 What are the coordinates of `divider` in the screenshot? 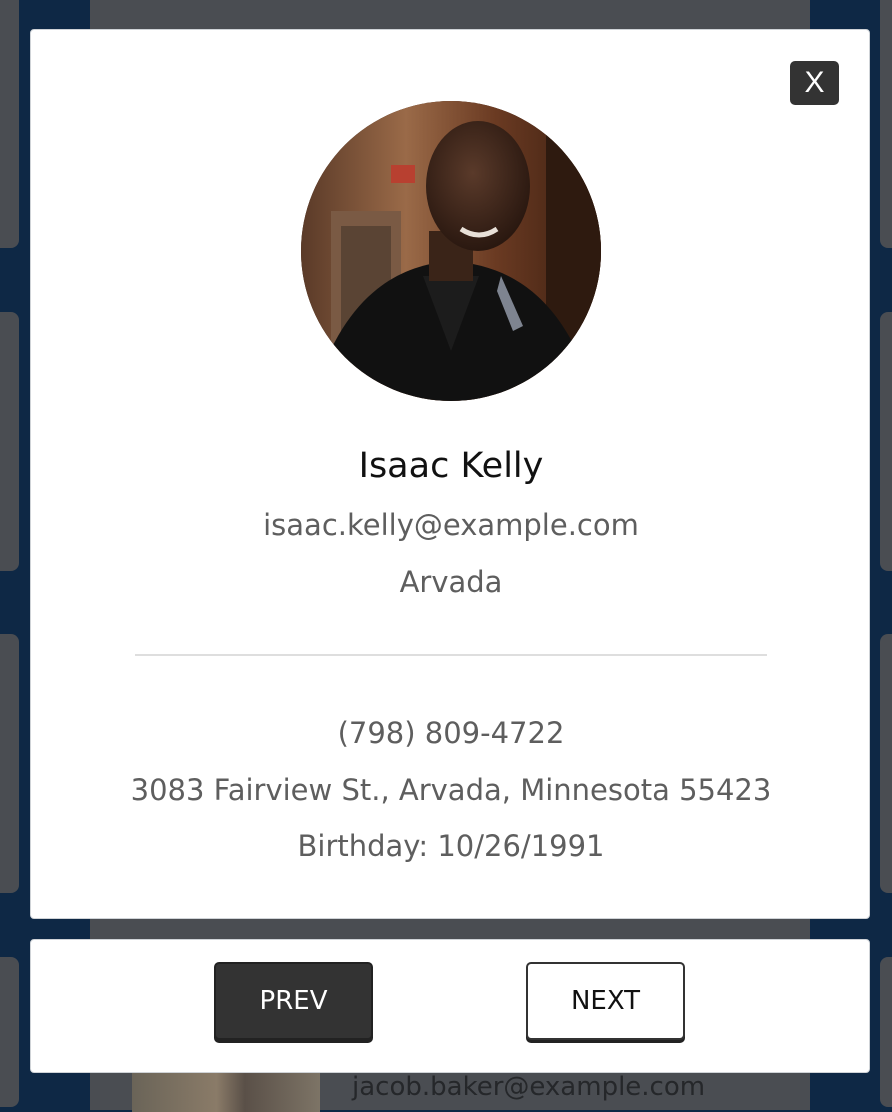 It's located at (451, 655).